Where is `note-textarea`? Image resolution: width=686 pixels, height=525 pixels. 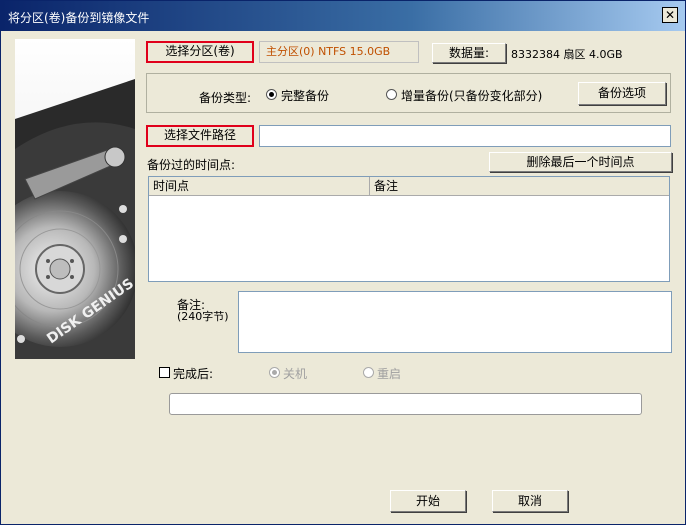
note-textarea is located at coordinates (455, 322).